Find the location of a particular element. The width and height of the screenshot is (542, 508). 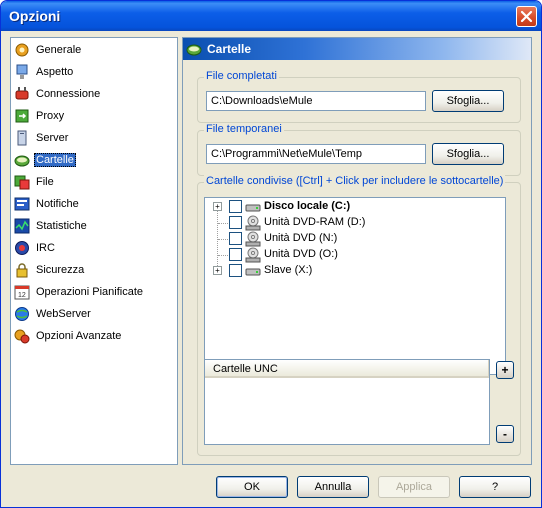

lock-icon is located at coordinates (22, 270).